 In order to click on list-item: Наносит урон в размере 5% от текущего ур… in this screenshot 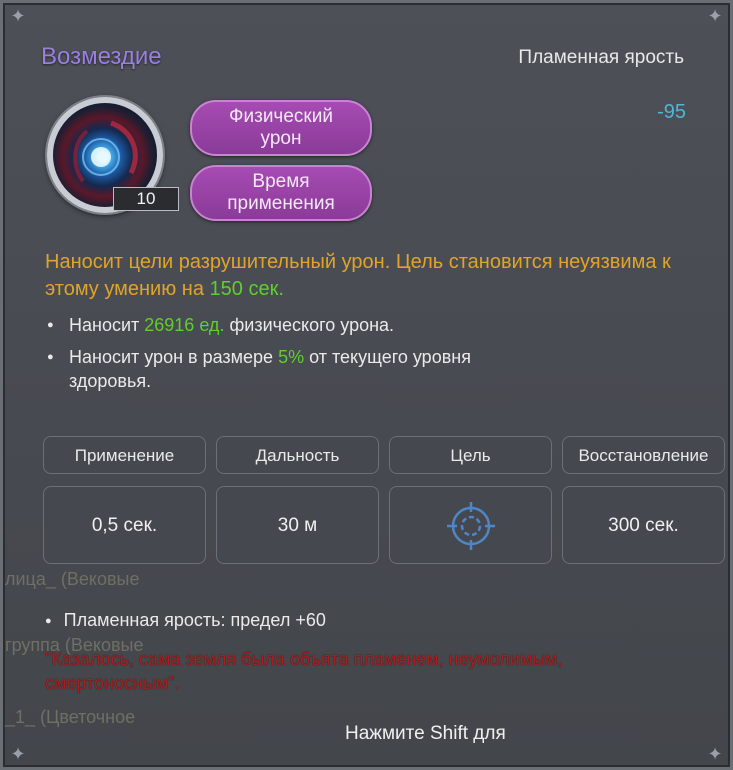, I will do `click(277, 369)`.